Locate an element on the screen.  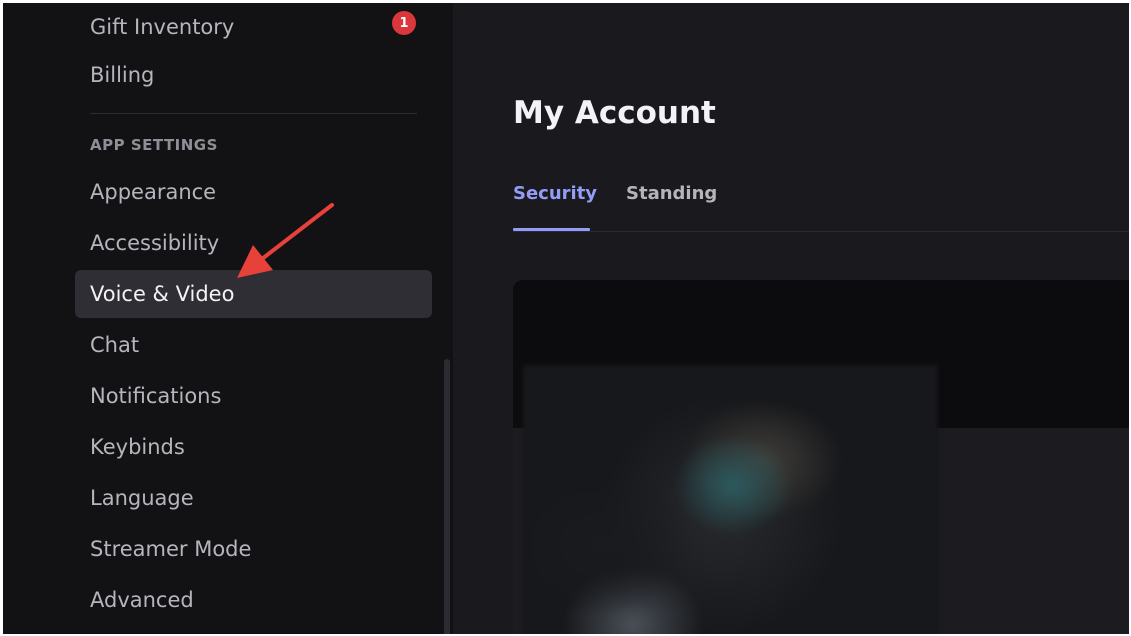
sidebar-item-language: Language is located at coordinates (253, 498).